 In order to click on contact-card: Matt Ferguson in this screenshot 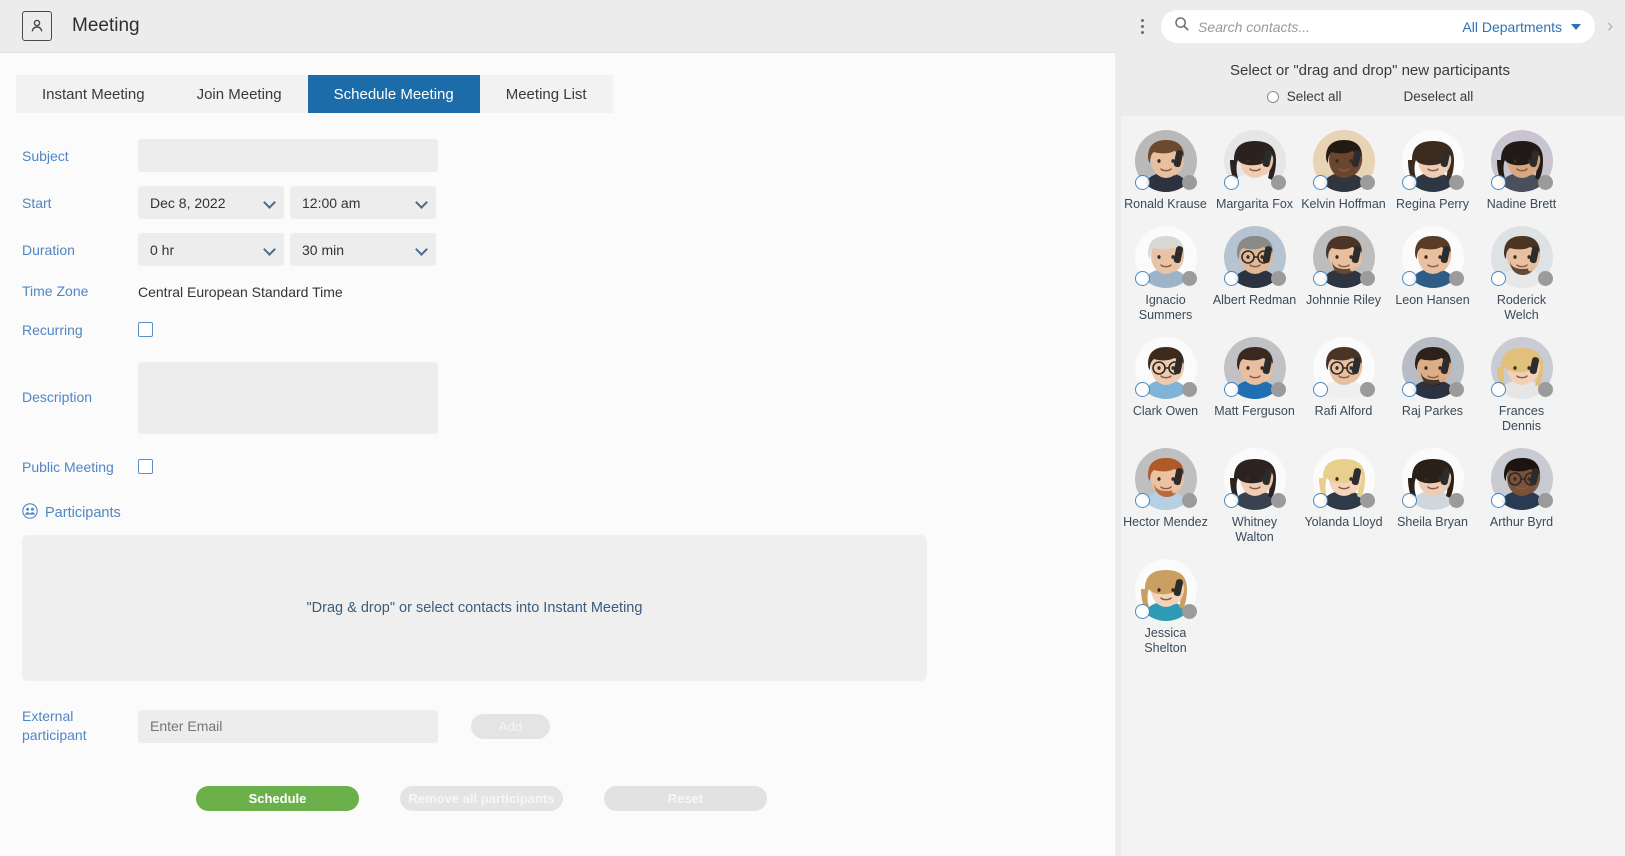, I will do `click(1254, 385)`.